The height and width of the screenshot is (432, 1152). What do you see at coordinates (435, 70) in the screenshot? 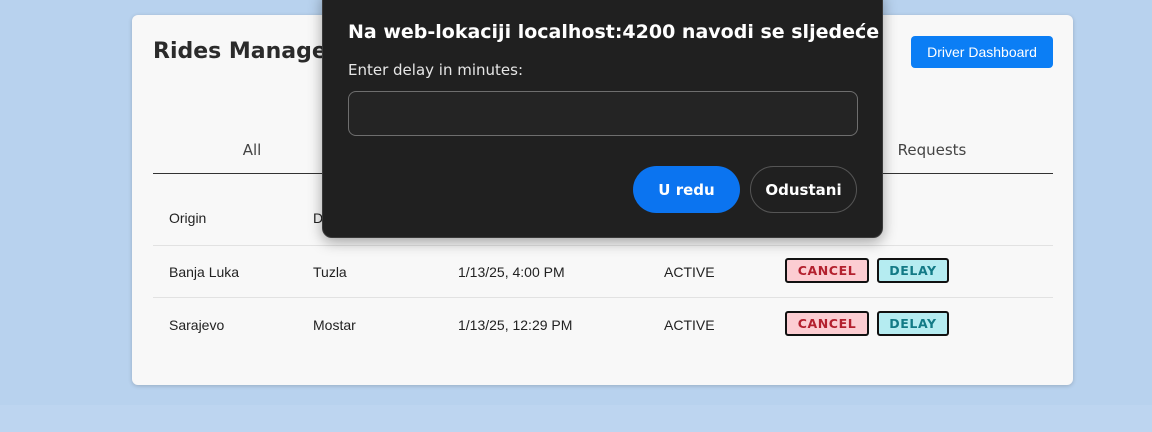
I see `dialog-message: Enter delay in minutes:` at bounding box center [435, 70].